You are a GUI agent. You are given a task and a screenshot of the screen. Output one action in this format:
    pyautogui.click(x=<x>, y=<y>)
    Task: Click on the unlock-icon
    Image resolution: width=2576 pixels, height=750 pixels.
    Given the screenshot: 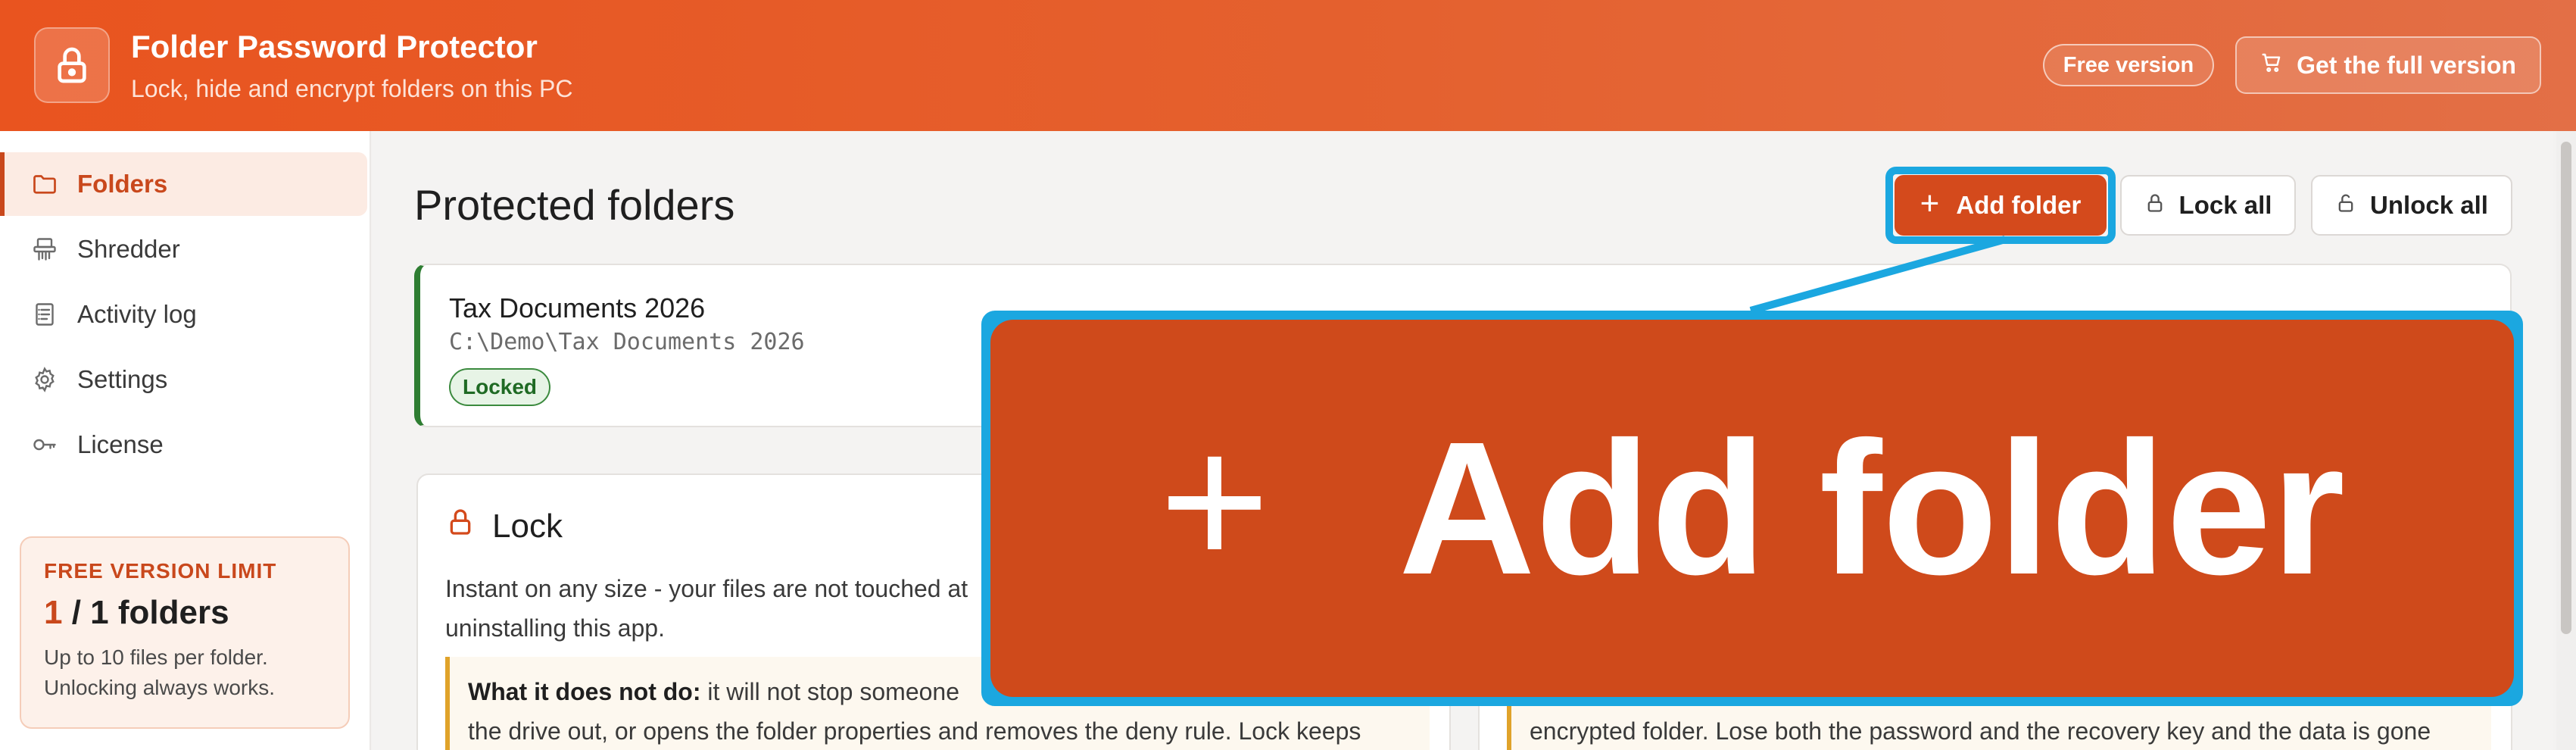 What is the action you would take?
    pyautogui.click(x=2345, y=205)
    